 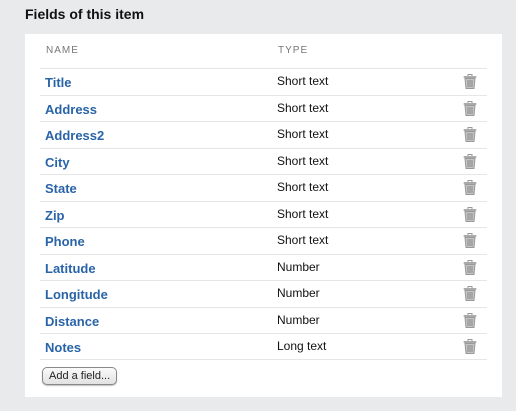 What do you see at coordinates (61, 188) in the screenshot?
I see `field-name-link: State` at bounding box center [61, 188].